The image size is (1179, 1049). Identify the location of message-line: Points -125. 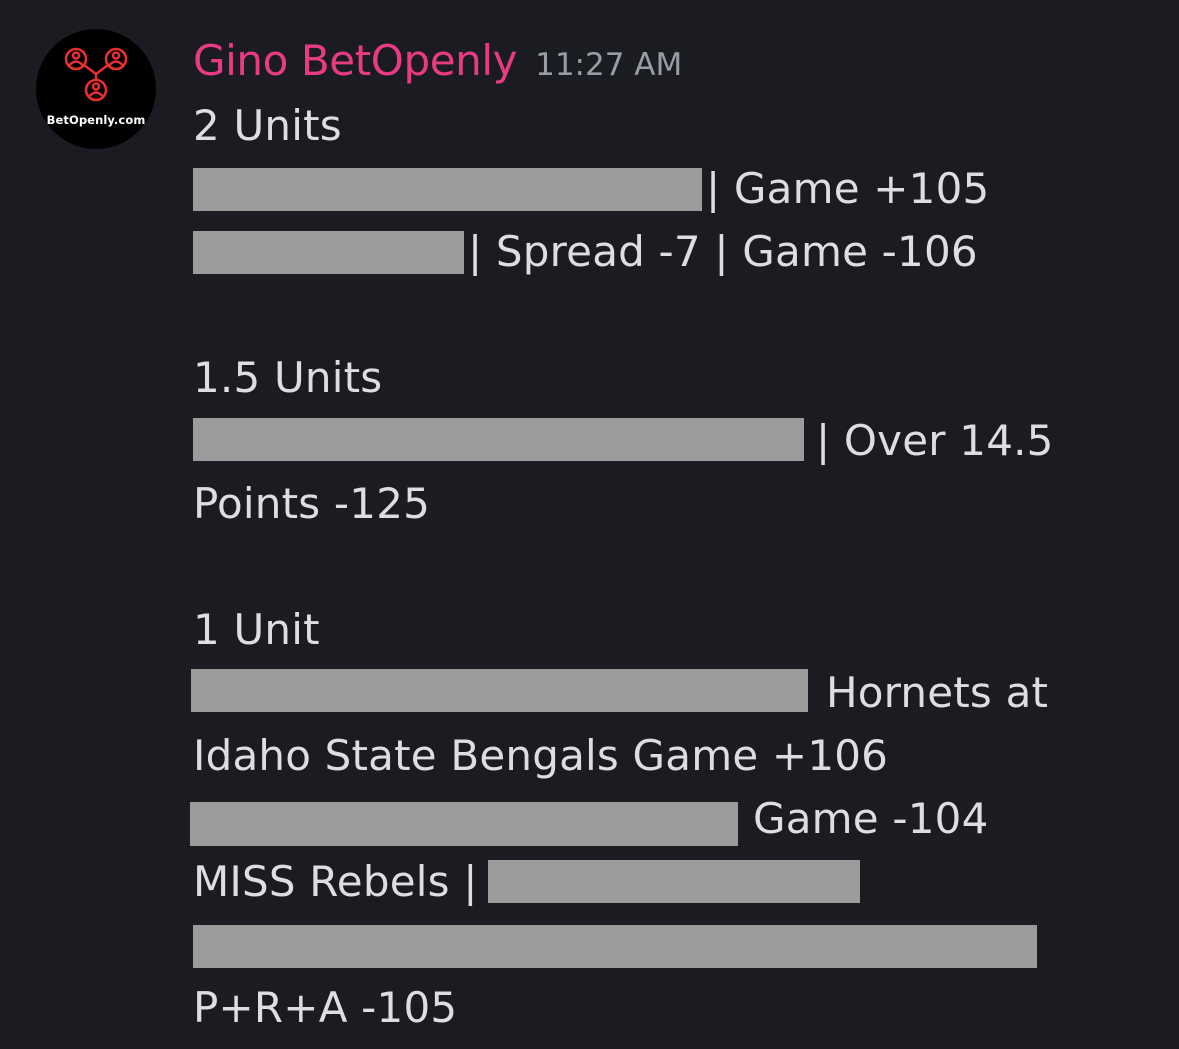
(312, 503).